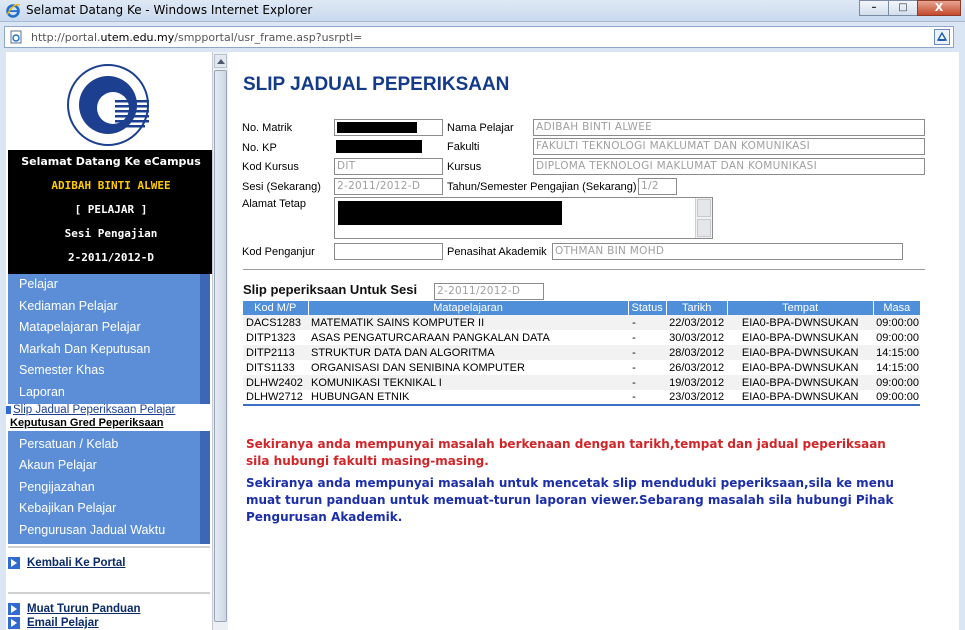 This screenshot has height=630, width=965. Describe the element at coordinates (104, 466) in the screenshot. I see `menu-item-akaun: Akaun Pelajar` at that location.